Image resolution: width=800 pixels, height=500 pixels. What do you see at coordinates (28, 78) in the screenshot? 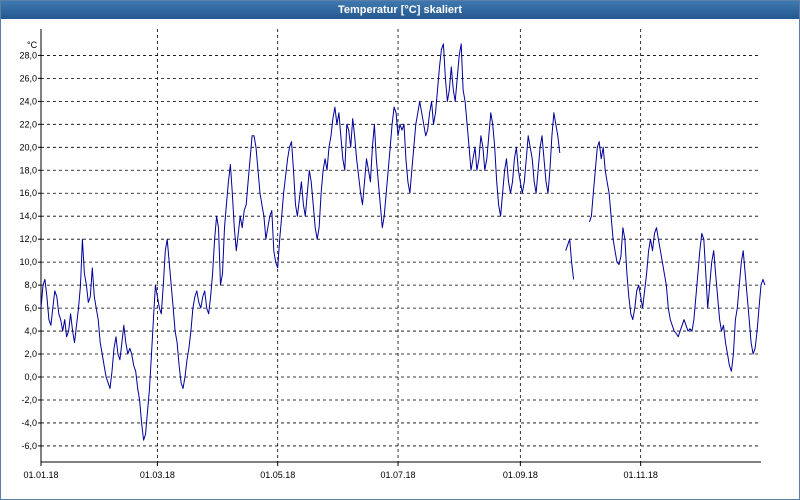
I see `y-tick-label: 26,0` at bounding box center [28, 78].